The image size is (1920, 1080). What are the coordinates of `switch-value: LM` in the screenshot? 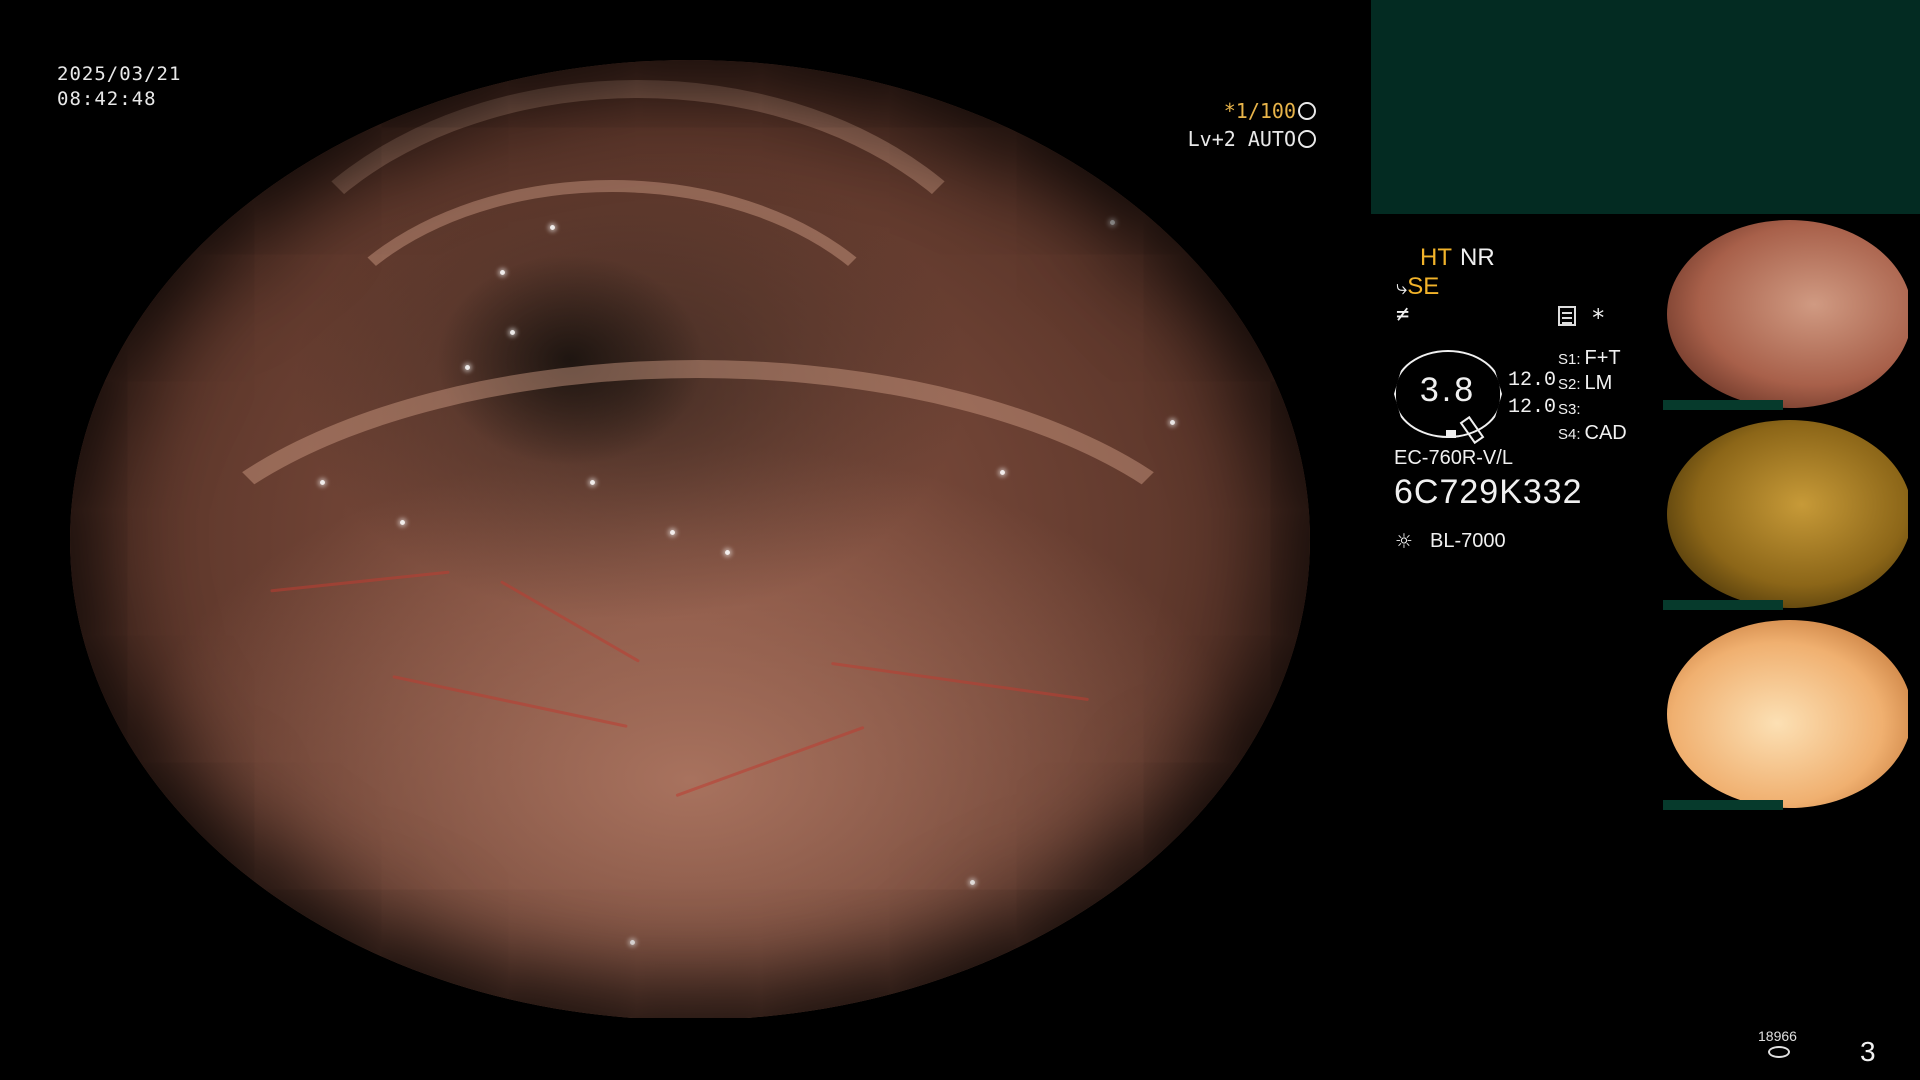 It's located at (1598, 383).